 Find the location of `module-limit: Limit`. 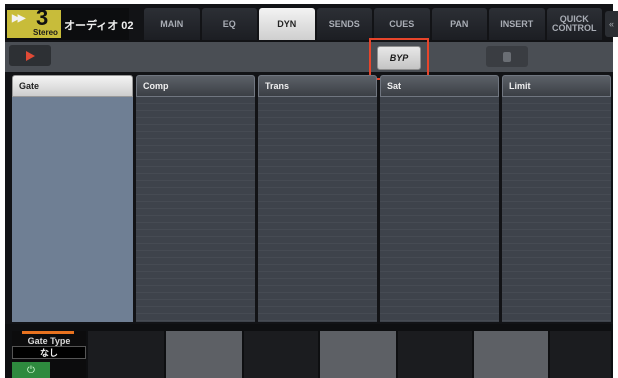

module-limit: Limit is located at coordinates (556, 198).